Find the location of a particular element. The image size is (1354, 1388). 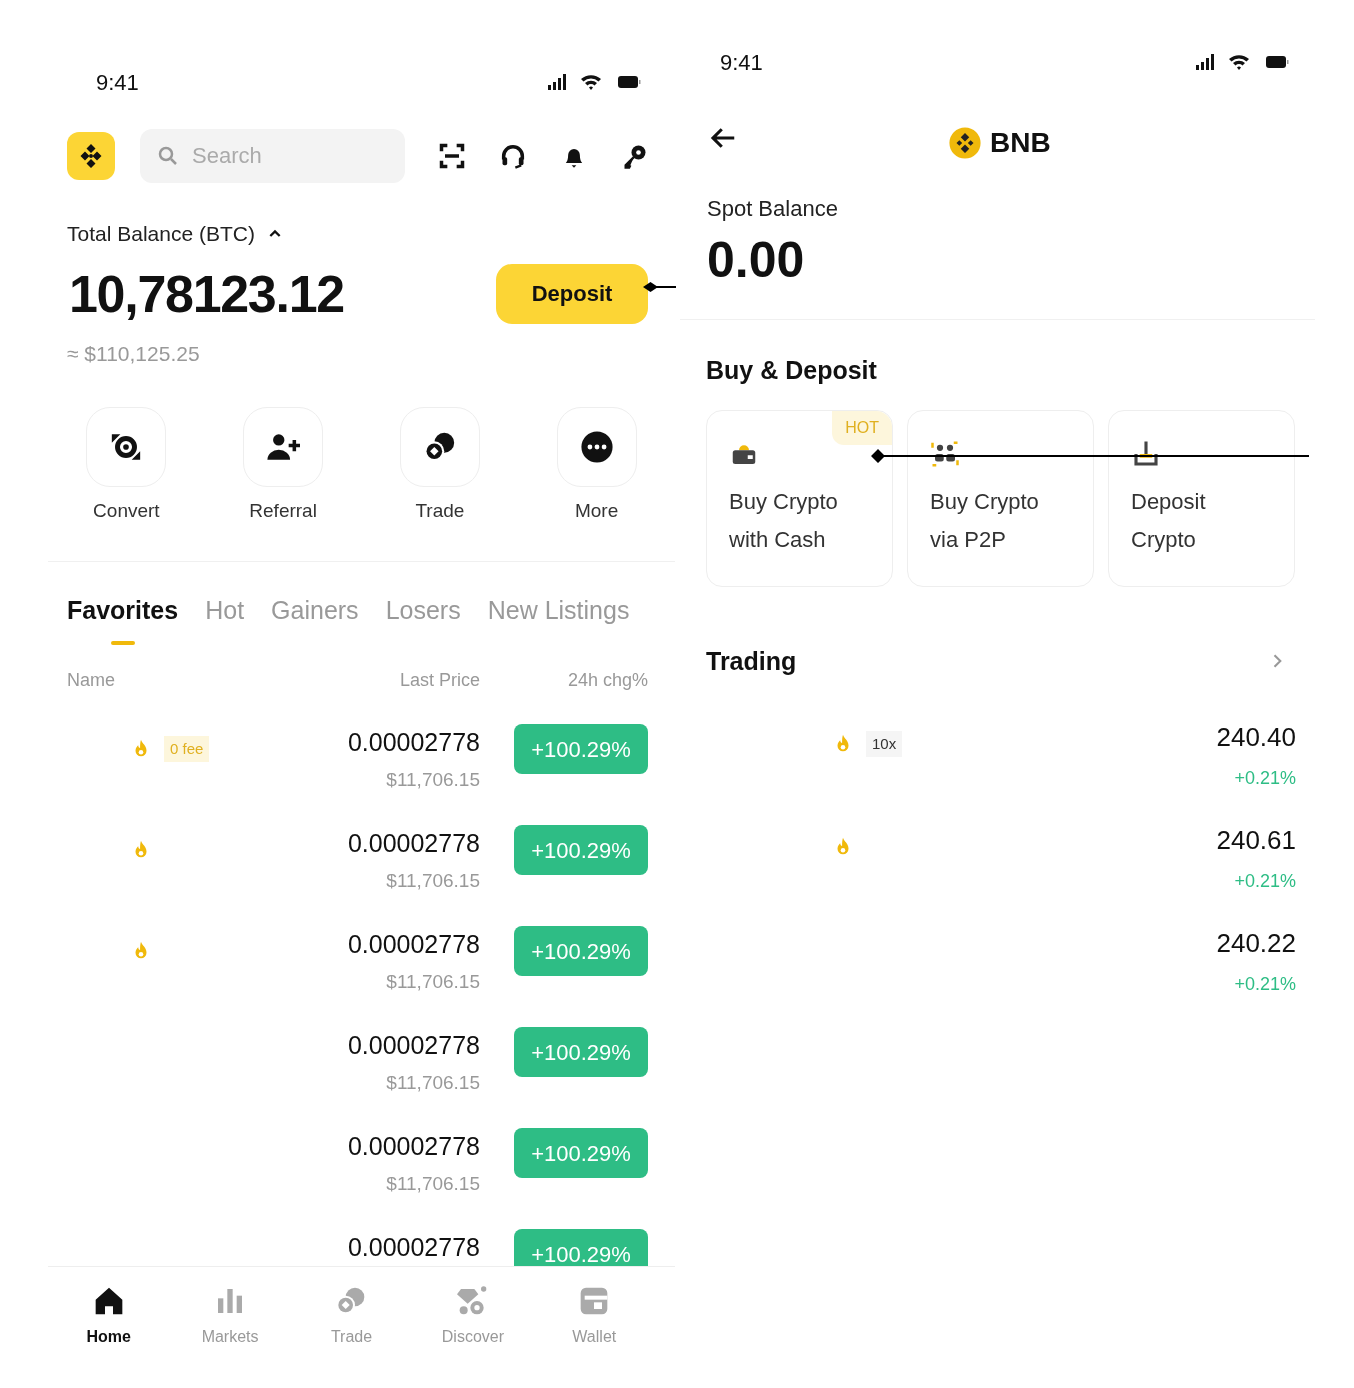

shortcut-label: Trade is located at coordinates (440, 511).